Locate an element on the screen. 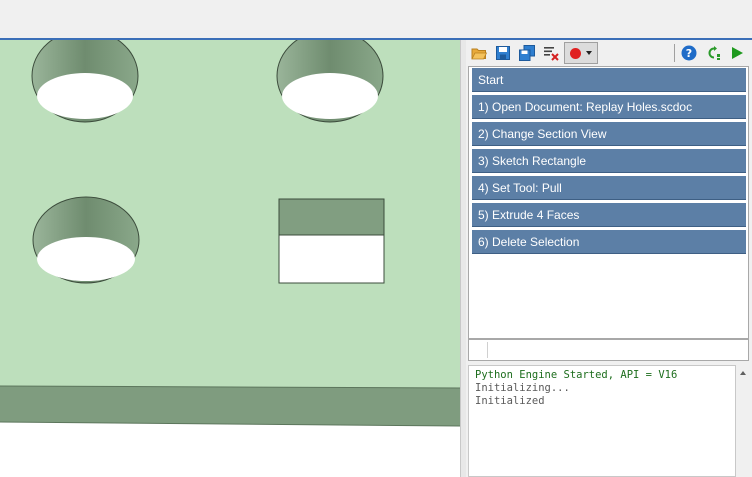 This screenshot has width=752, height=477. step-item: 4) Set Tool: Pull is located at coordinates (609, 188).